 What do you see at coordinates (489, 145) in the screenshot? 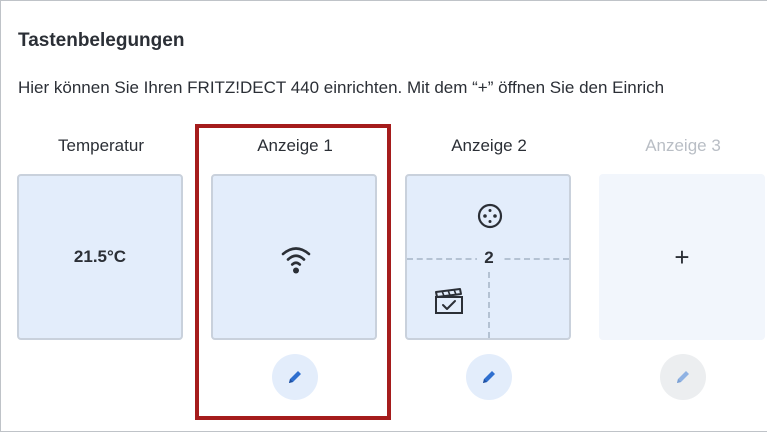
I see `column-label-anzeige-2: Anzeige 2` at bounding box center [489, 145].